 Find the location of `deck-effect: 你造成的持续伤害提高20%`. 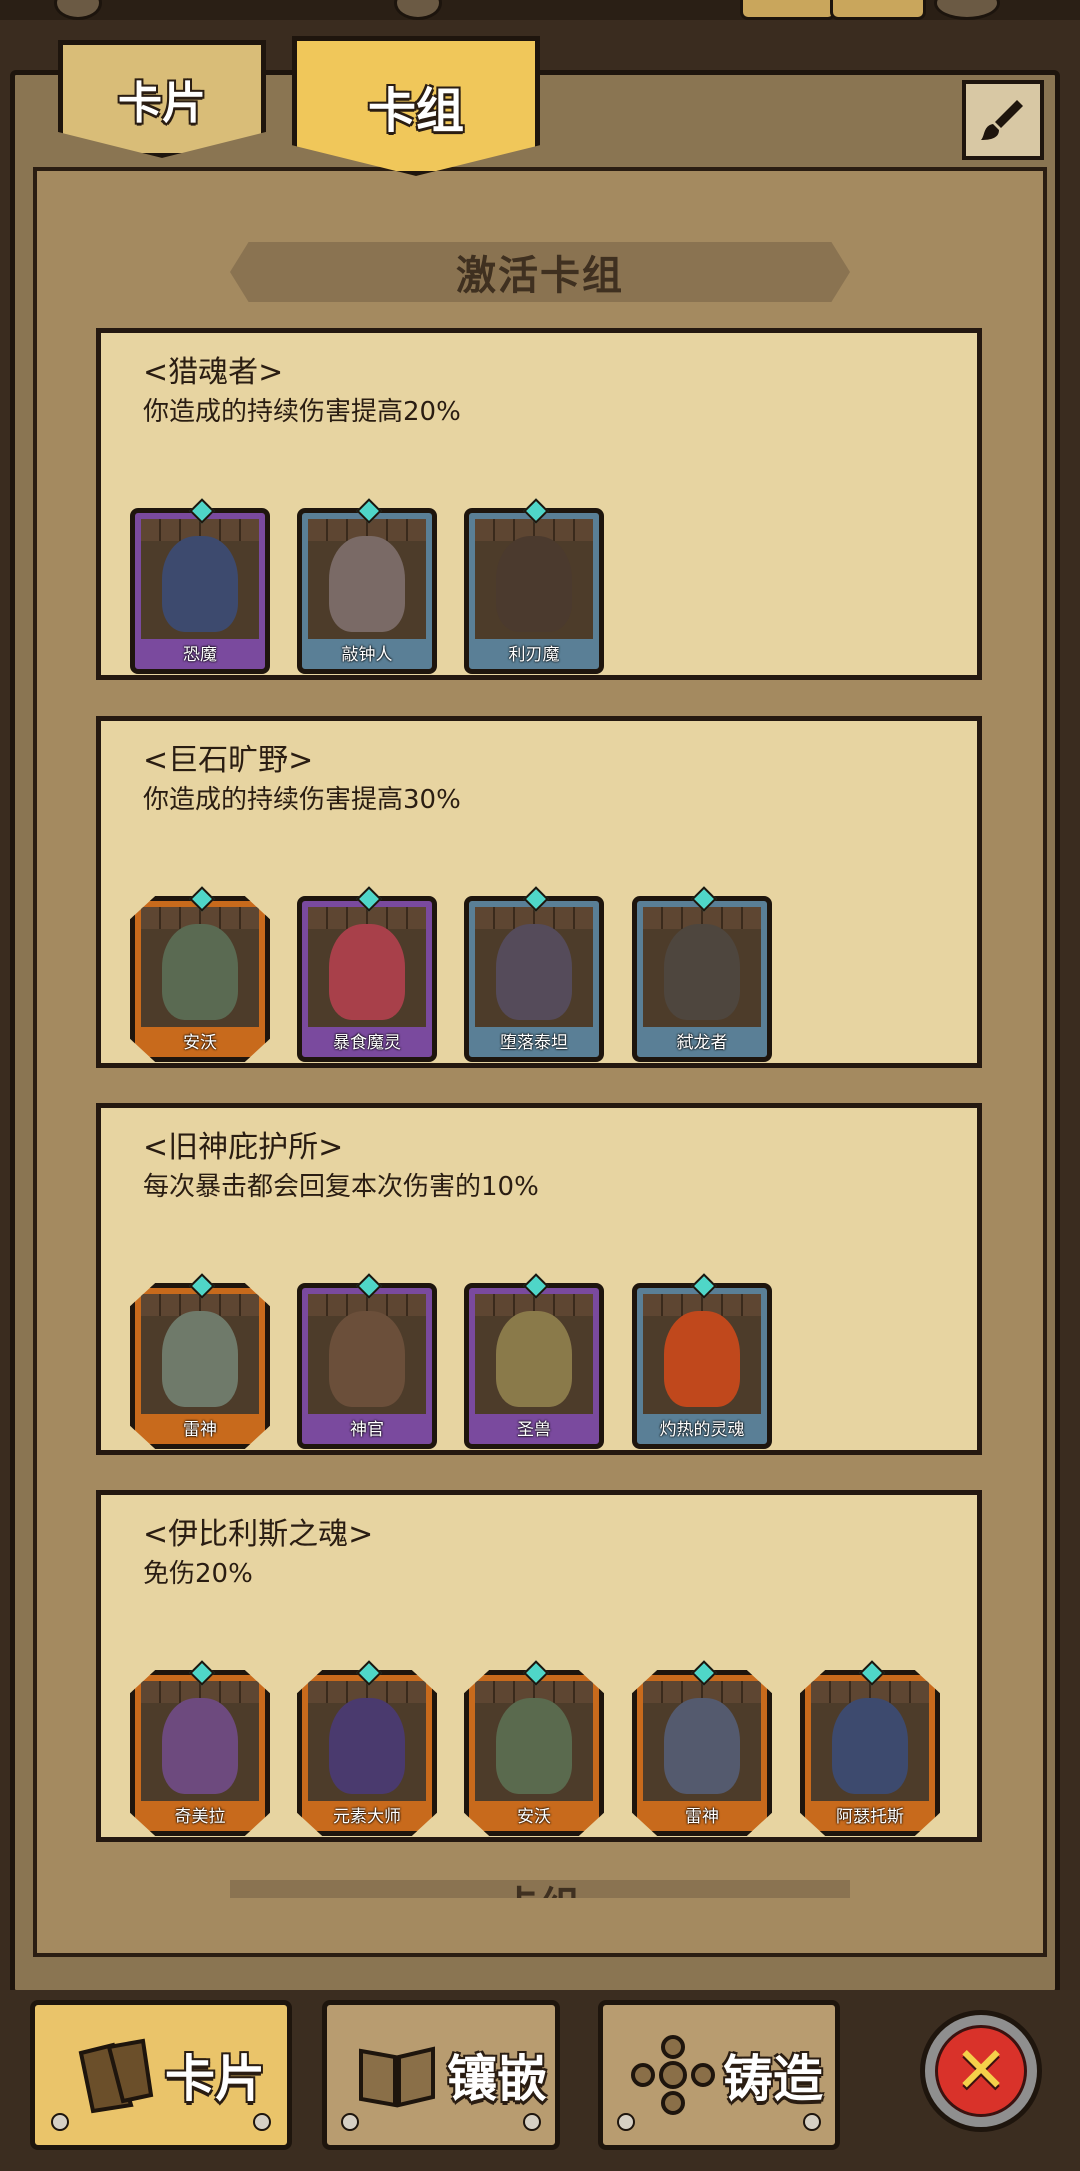

deck-effect: 你造成的持续伤害提高20% is located at coordinates (302, 412).